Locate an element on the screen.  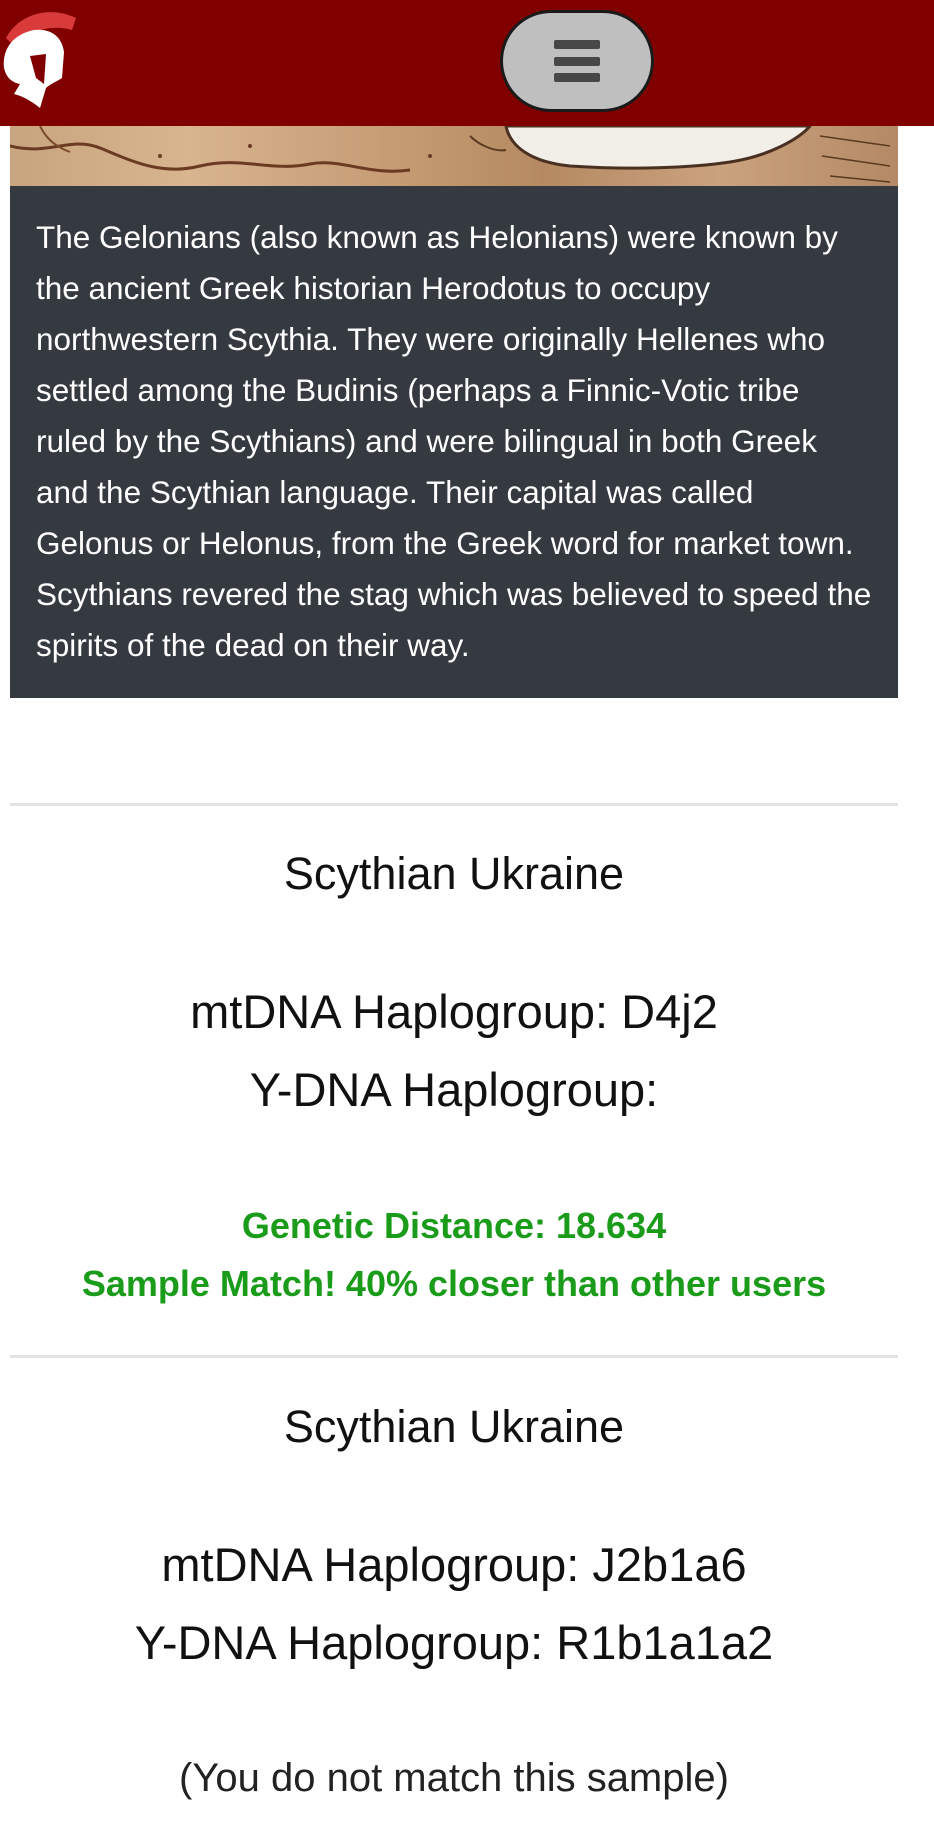
map-image is located at coordinates (454, 156).